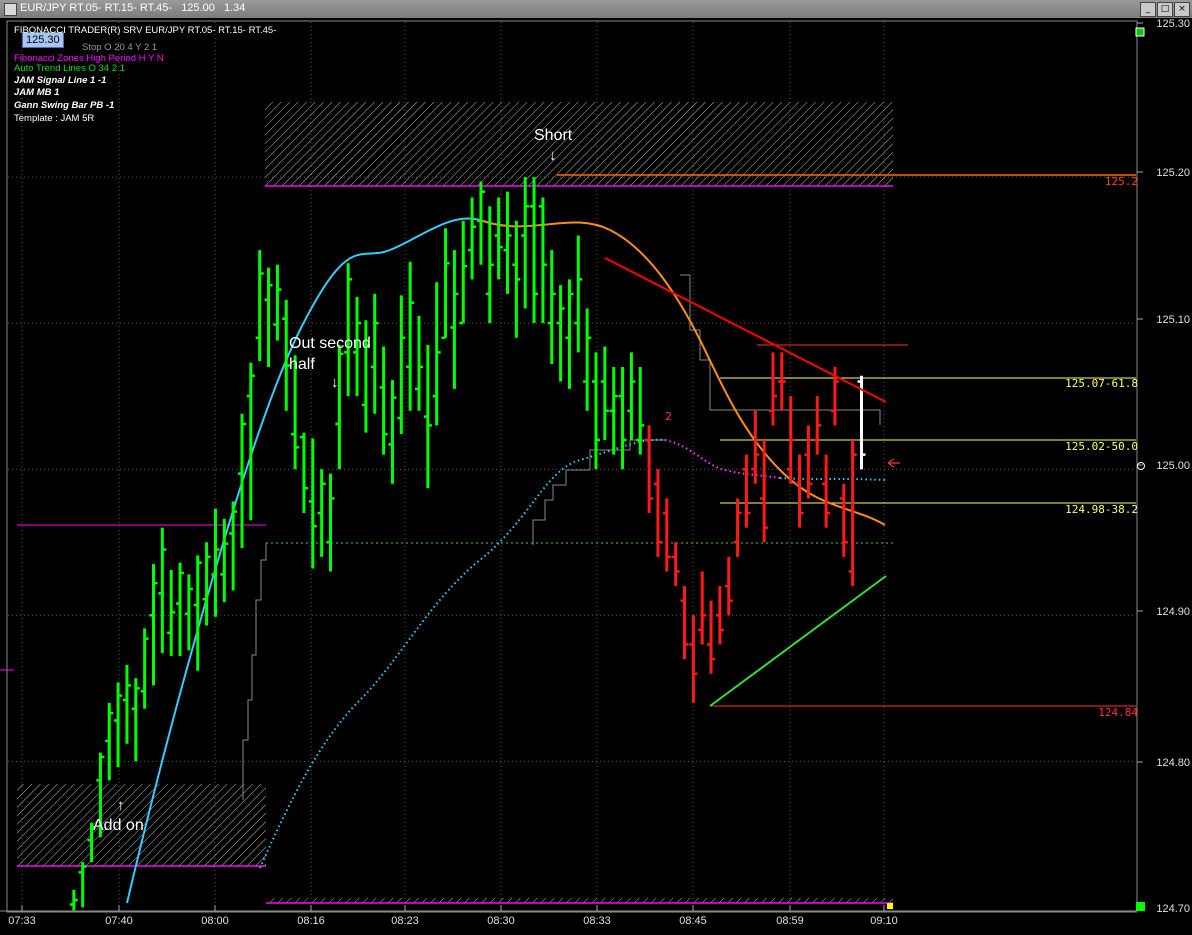  Describe the element at coordinates (69, 68) in the screenshot. I see `legend-line-3: Auto Trend Lines O 34 2 1` at that location.